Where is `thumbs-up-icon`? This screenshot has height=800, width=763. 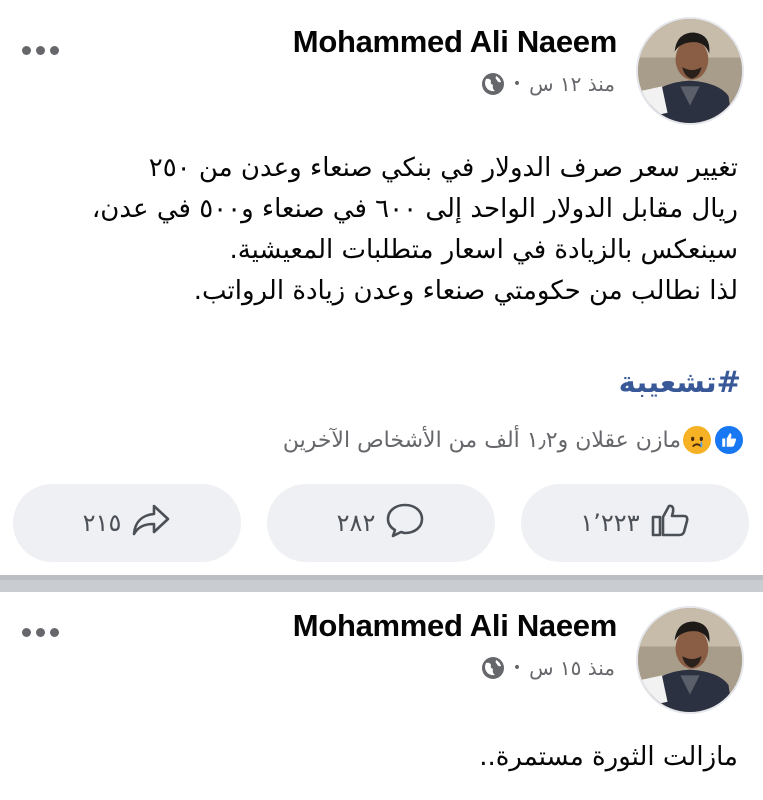
thumbs-up-icon is located at coordinates (670, 523).